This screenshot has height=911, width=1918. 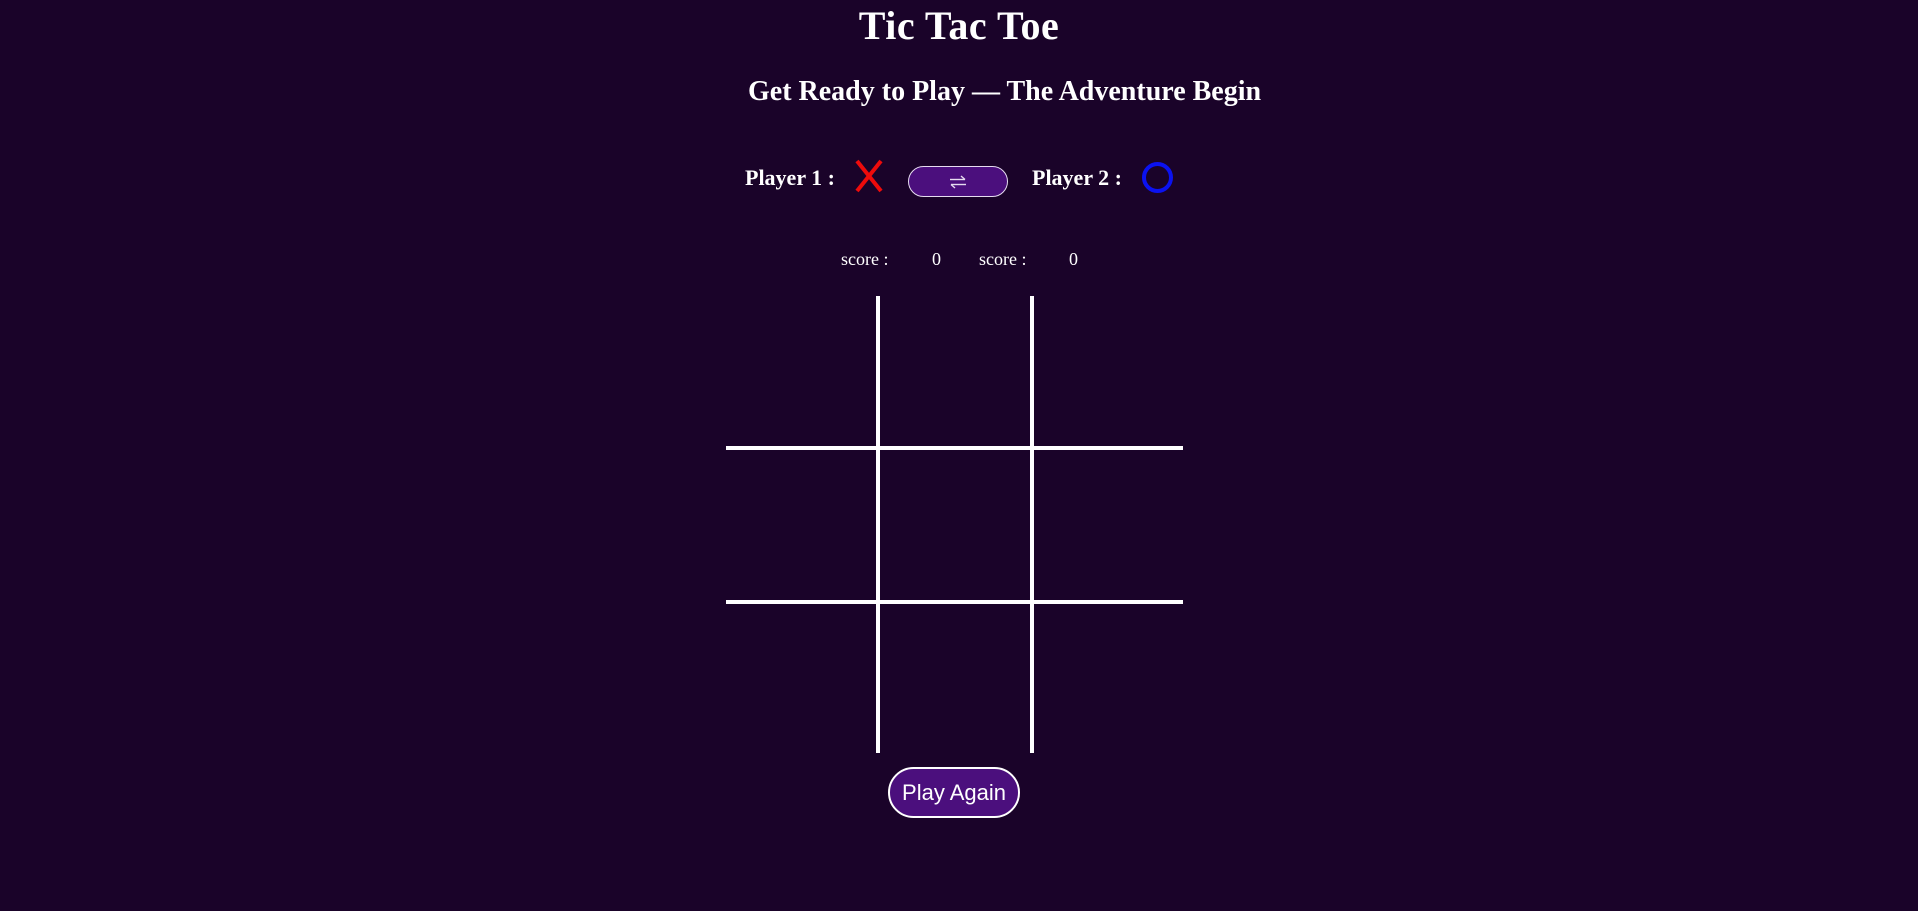 I want to click on swap-players-button, so click(x=958, y=181).